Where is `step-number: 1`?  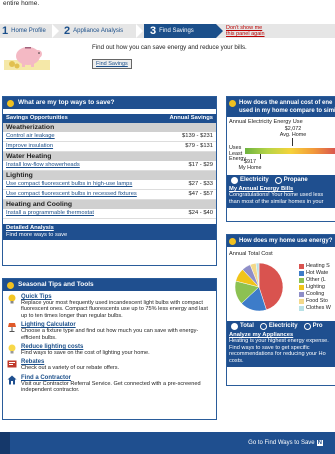 step-number: 1 is located at coordinates (5, 31).